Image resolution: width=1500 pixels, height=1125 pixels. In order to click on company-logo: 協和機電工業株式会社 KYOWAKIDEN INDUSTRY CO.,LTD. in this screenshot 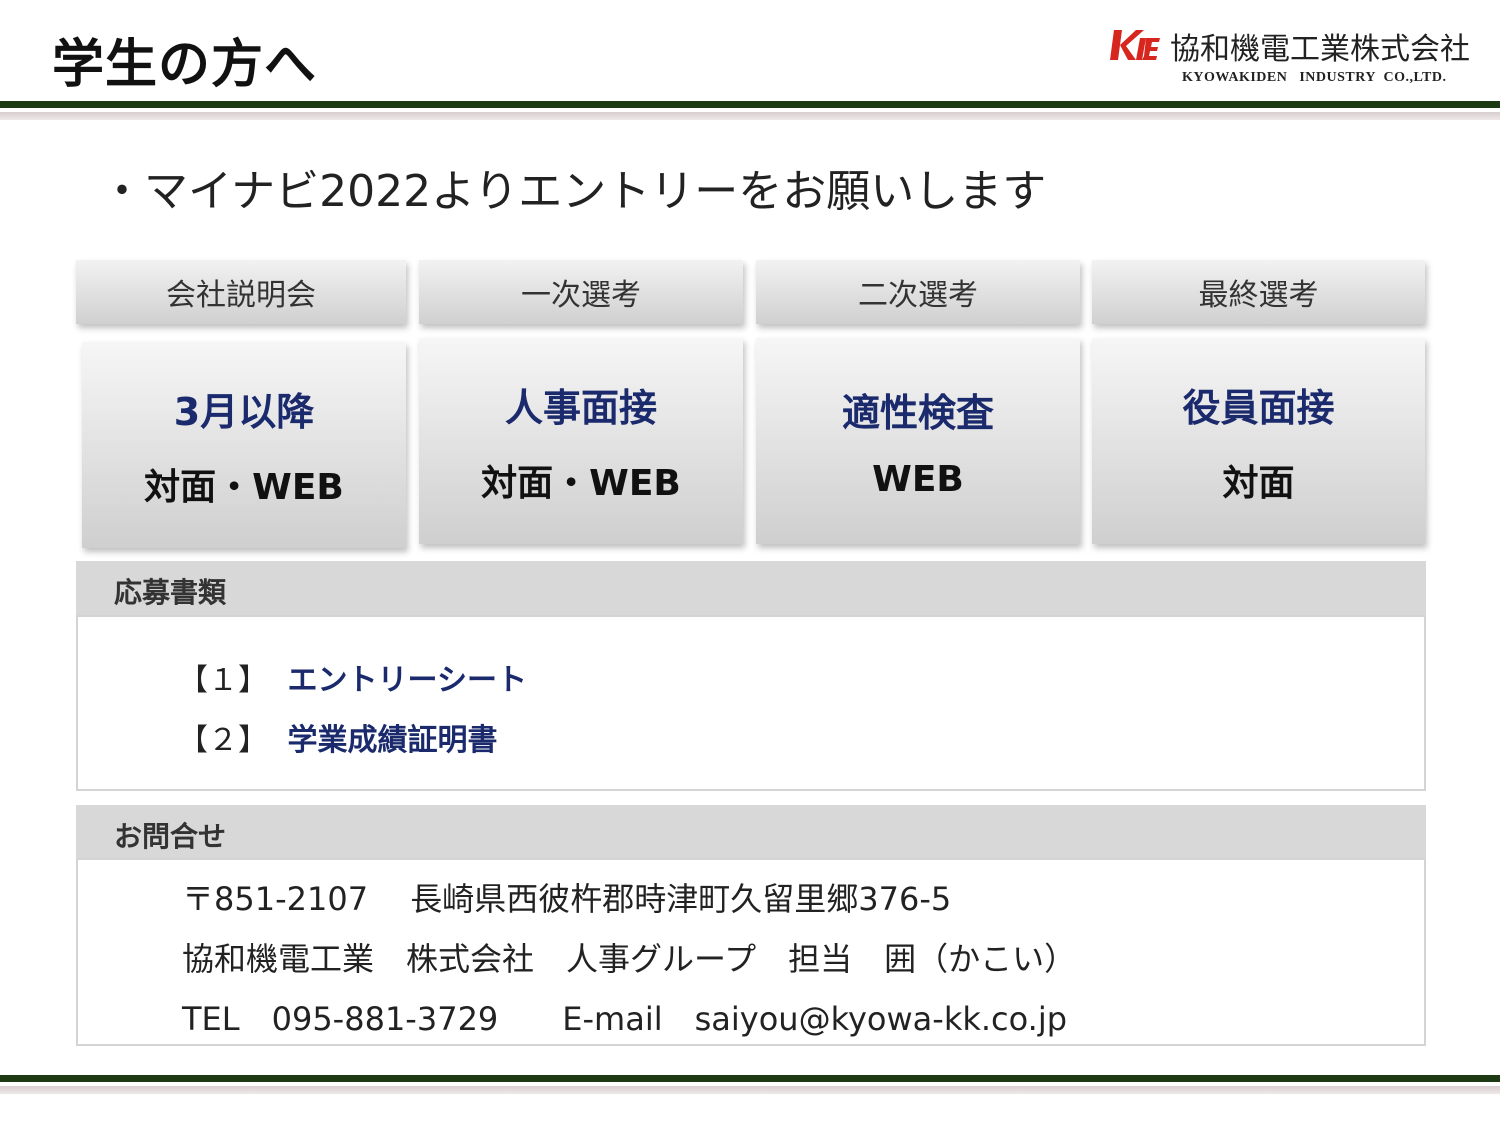, I will do `click(1295, 59)`.